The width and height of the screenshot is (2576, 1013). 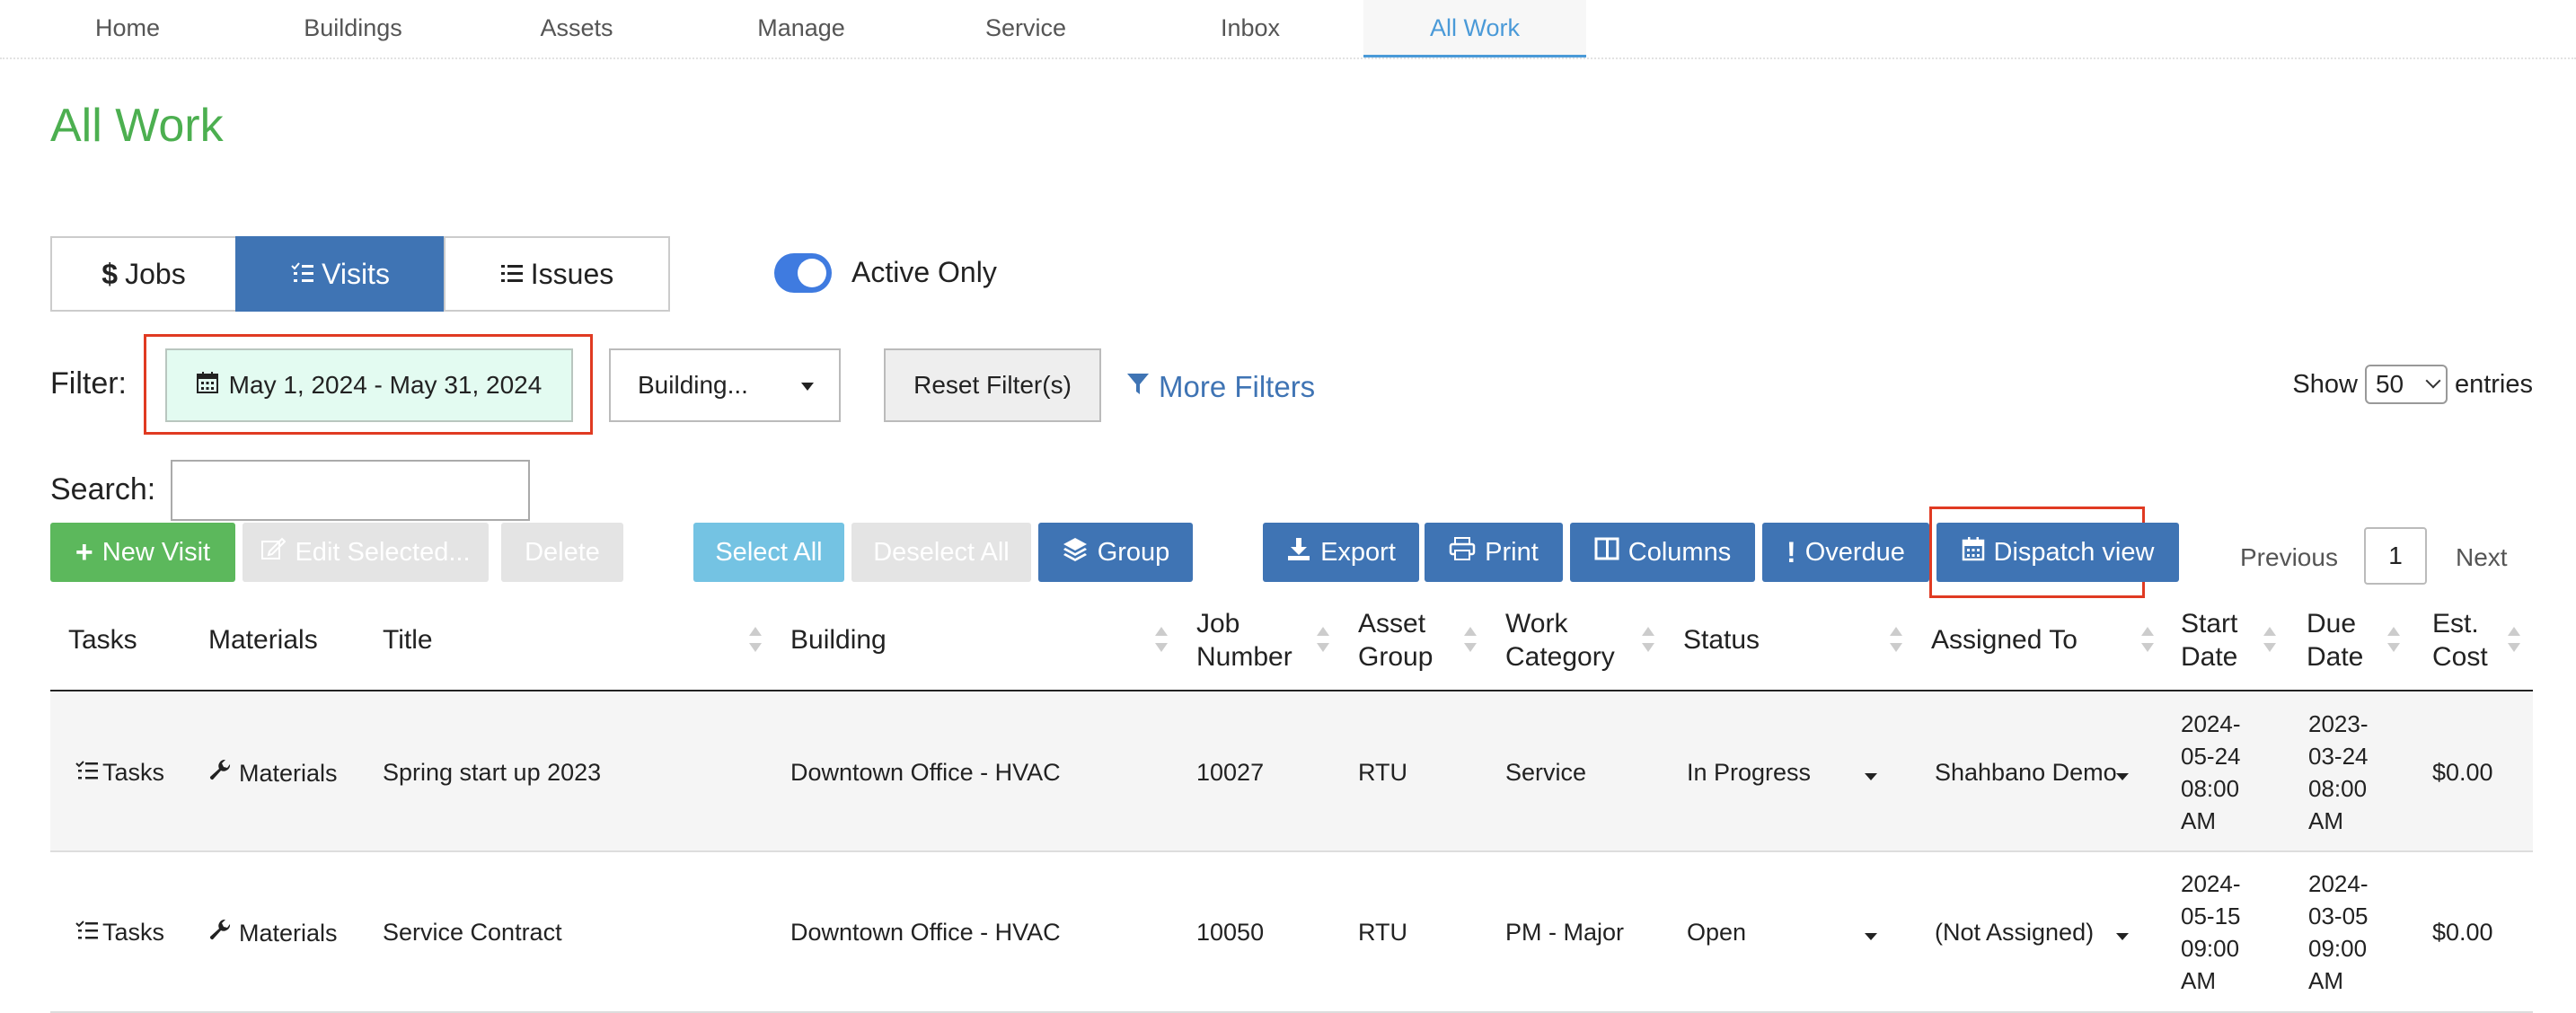 I want to click on tab-jobs: $ Jobs, so click(x=143, y=274).